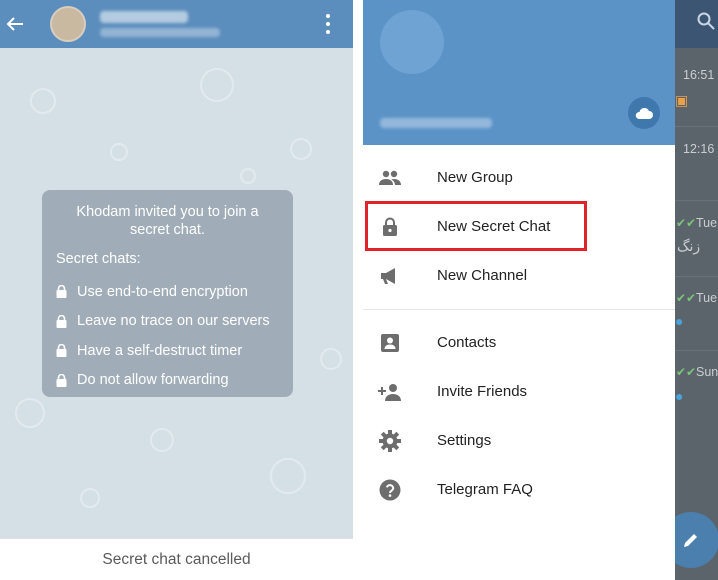 This screenshot has height=580, width=718. I want to click on blurred-contact-name, so click(144, 17).